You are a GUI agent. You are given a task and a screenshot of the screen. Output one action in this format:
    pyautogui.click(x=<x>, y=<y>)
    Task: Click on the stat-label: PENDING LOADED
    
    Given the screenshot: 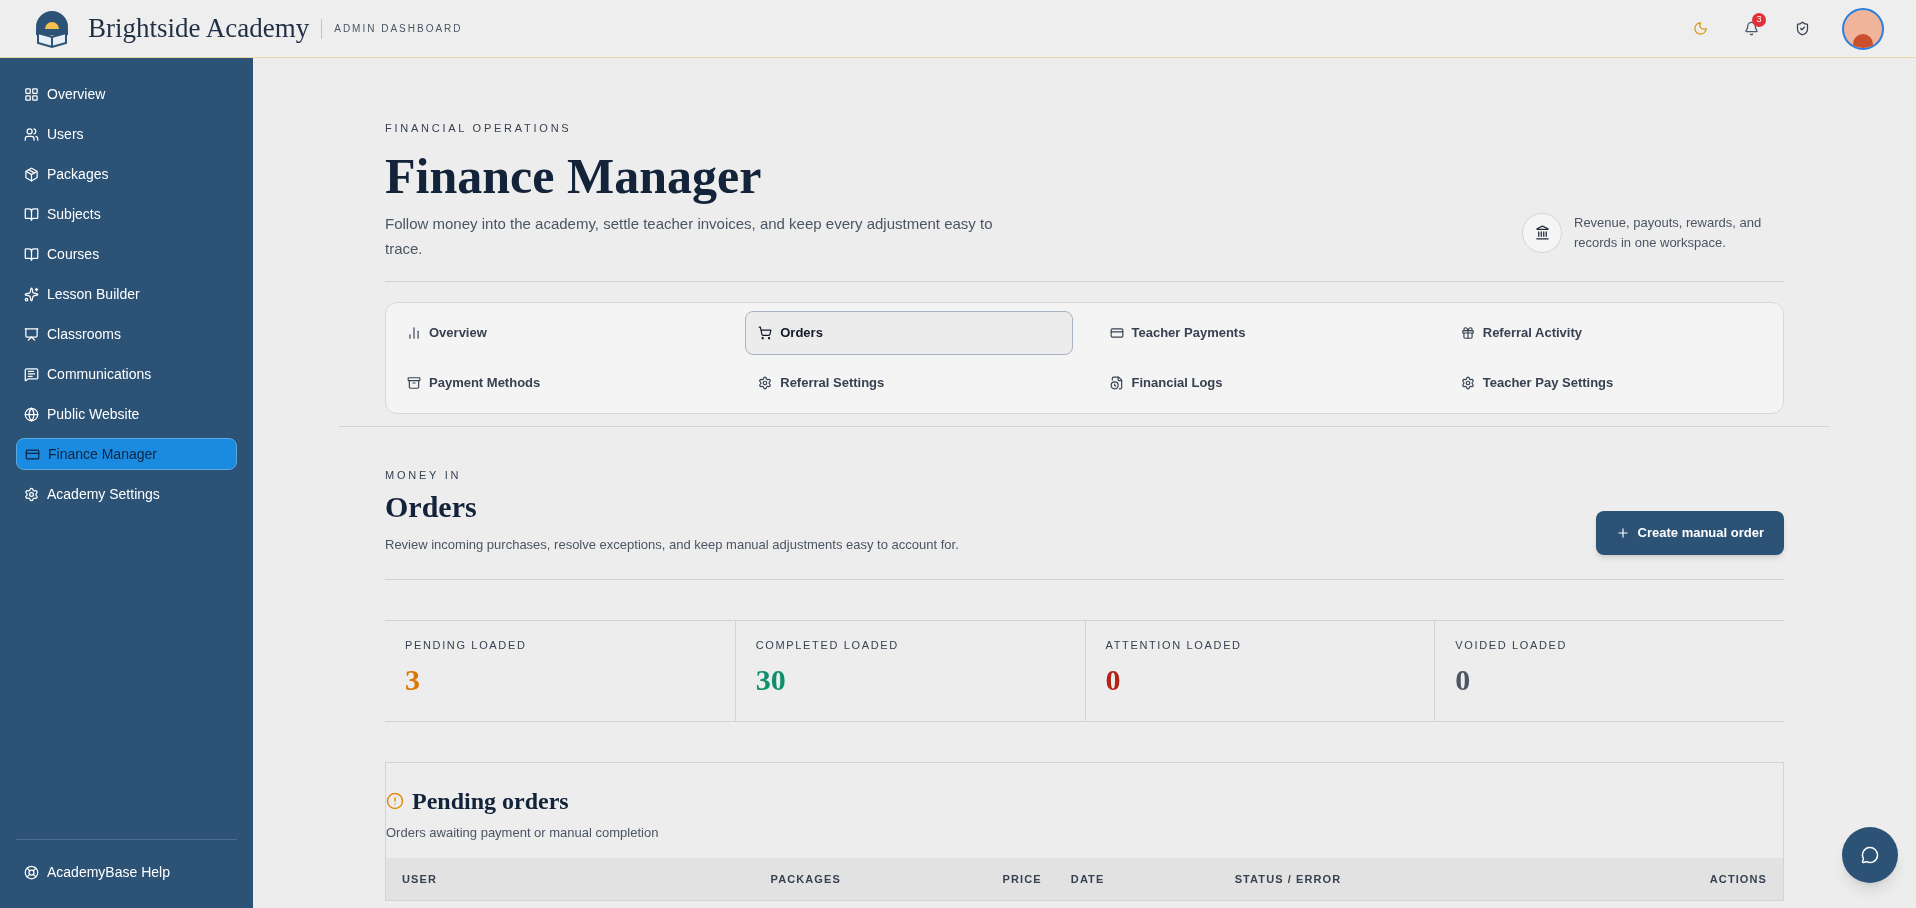 What is the action you would take?
    pyautogui.click(x=466, y=645)
    